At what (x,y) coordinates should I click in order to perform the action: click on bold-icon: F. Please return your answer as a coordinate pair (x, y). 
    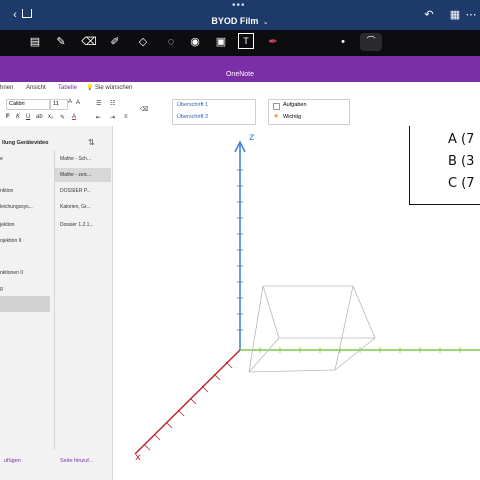
    Looking at the image, I should click on (8, 117).